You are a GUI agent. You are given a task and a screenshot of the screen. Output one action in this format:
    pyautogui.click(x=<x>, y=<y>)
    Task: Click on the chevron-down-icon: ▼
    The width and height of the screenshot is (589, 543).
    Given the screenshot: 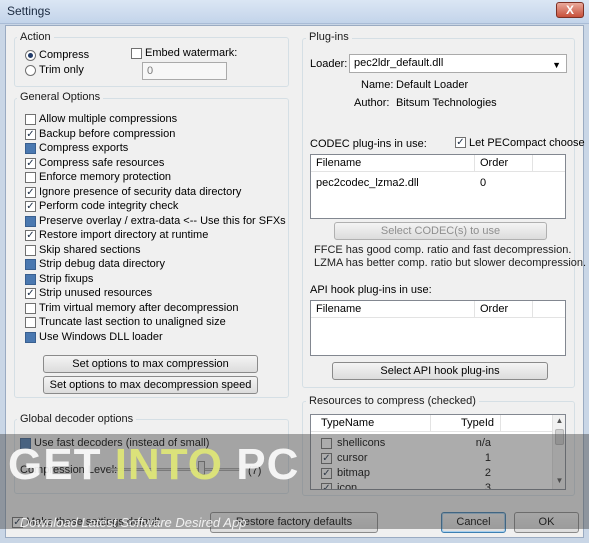 What is the action you would take?
    pyautogui.click(x=556, y=65)
    